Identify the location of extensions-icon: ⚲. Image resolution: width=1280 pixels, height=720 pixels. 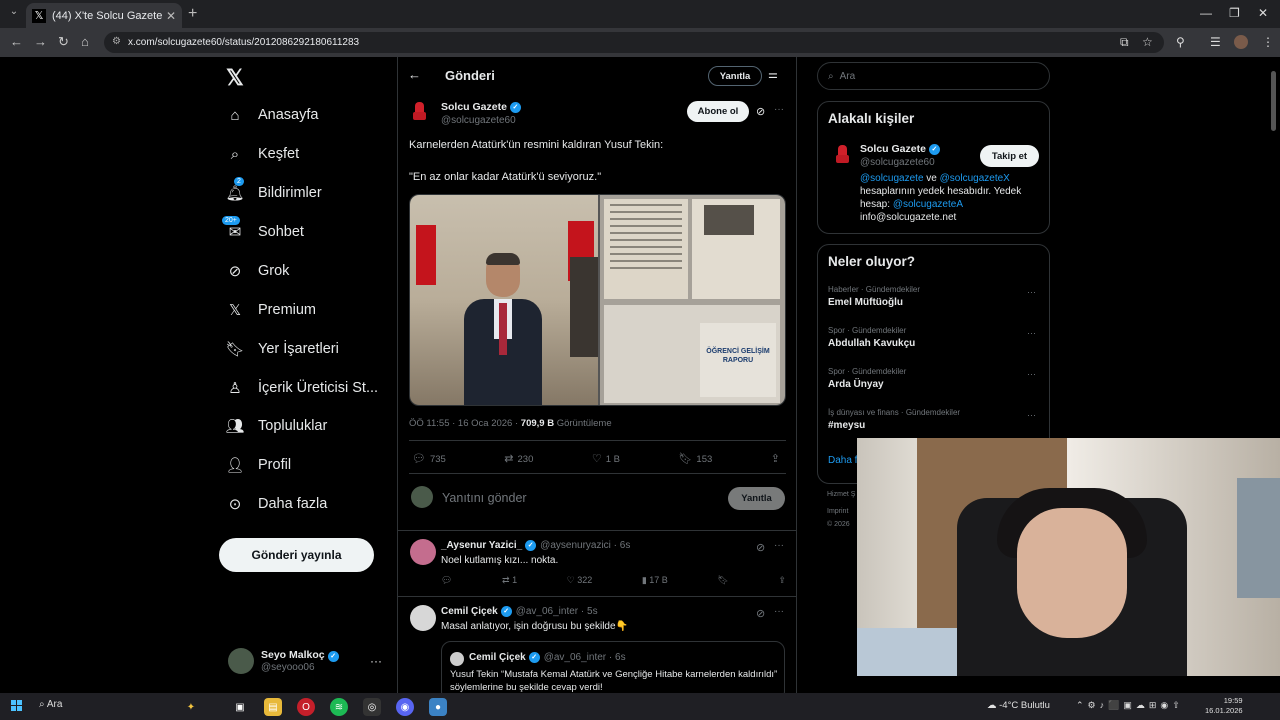
(1180, 42).